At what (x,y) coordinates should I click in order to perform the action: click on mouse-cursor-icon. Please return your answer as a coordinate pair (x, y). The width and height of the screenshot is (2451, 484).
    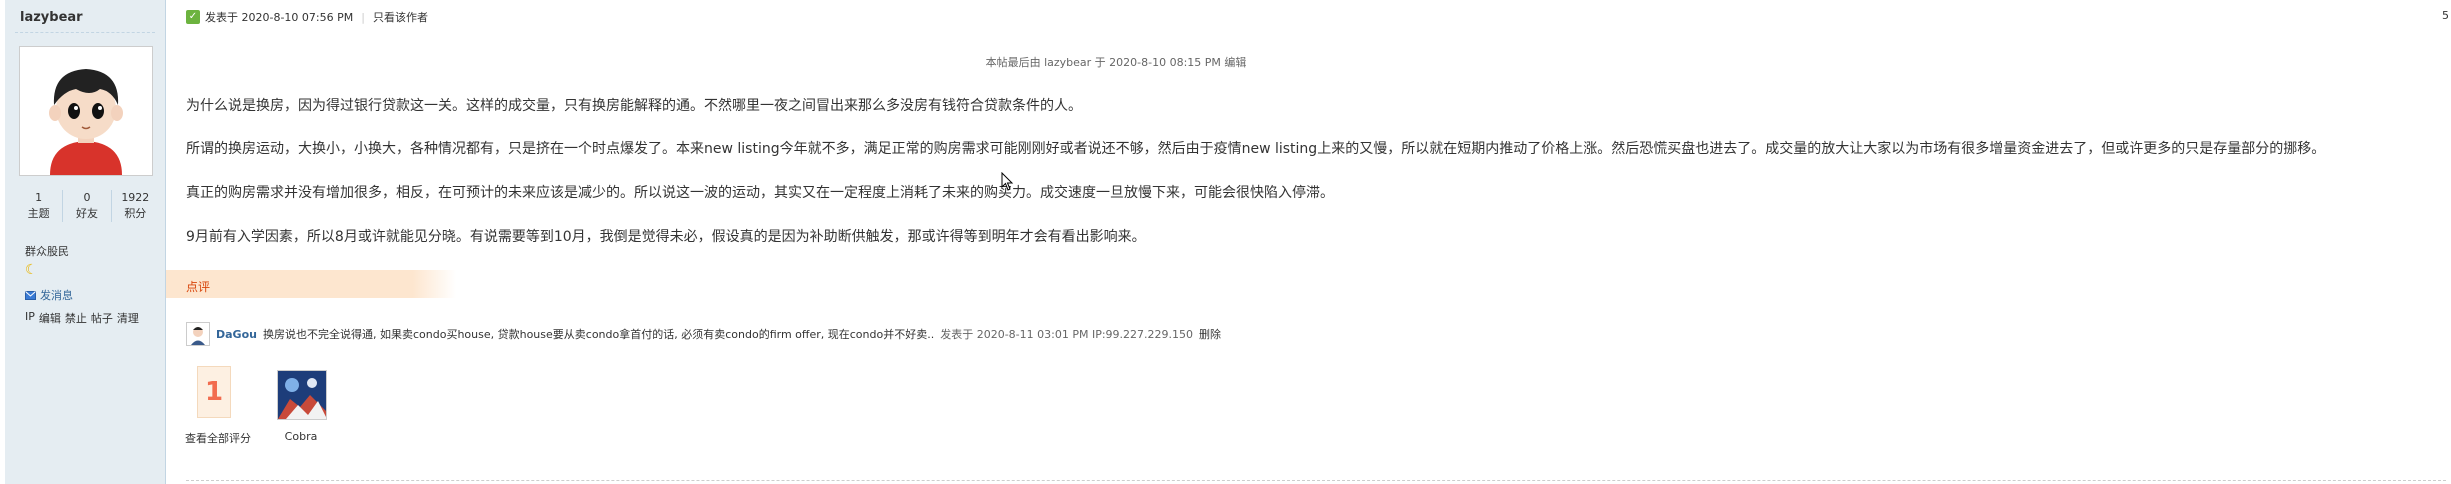
    Looking at the image, I should click on (1007, 181).